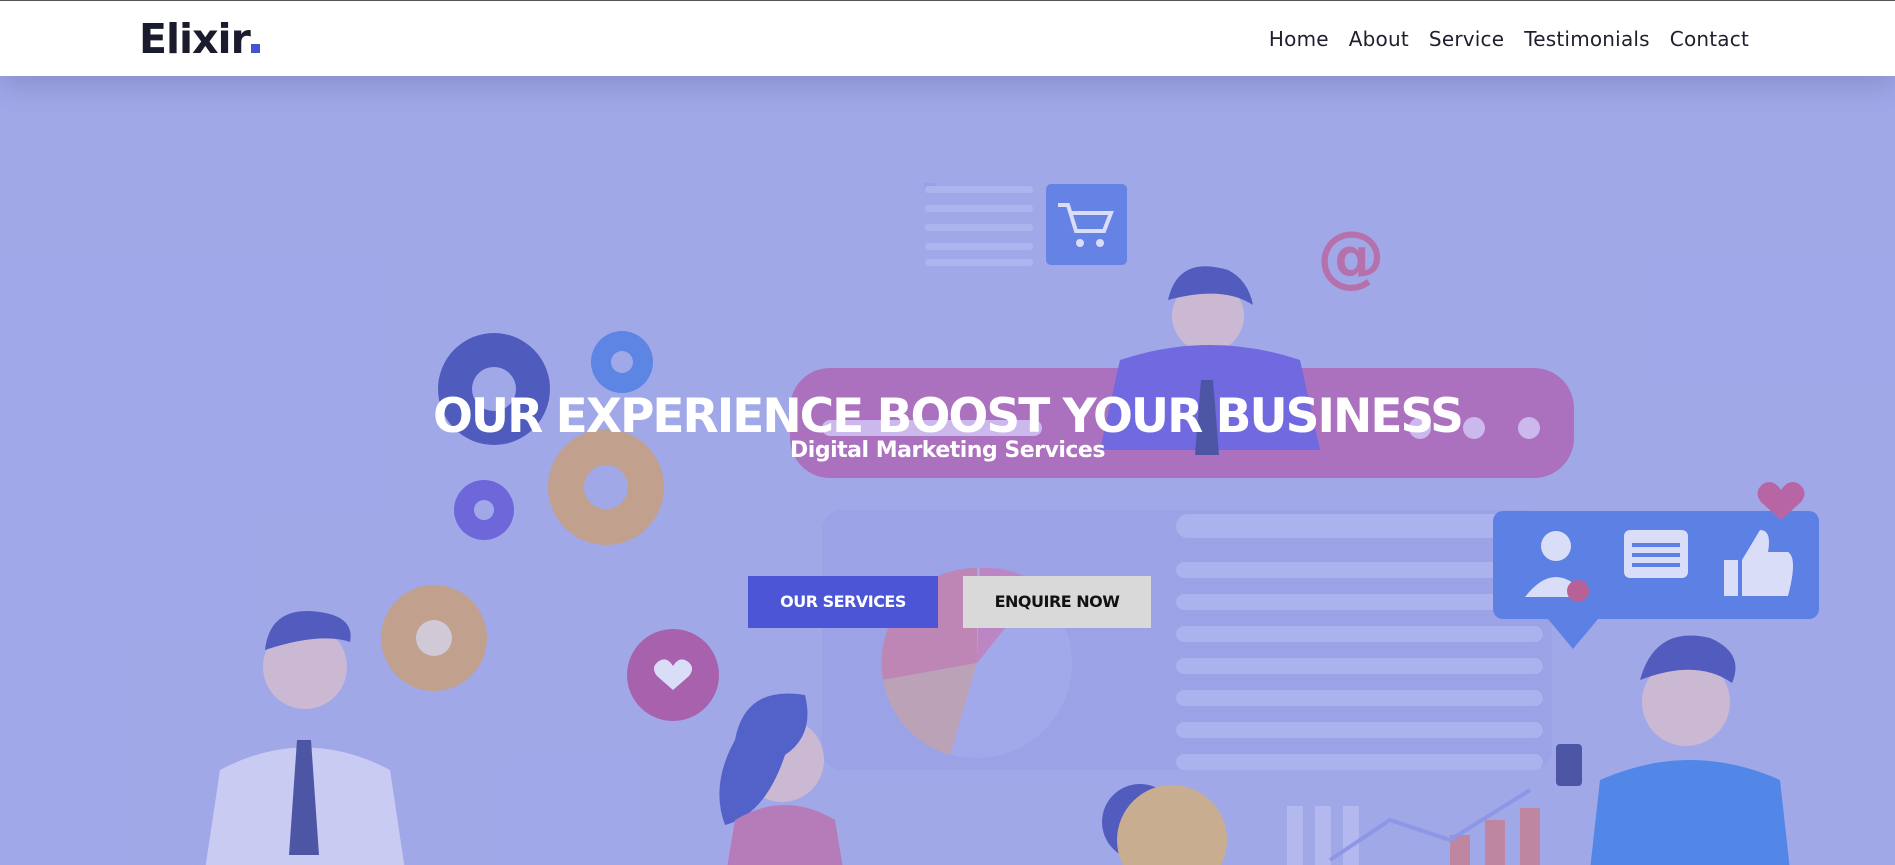 This screenshot has height=865, width=1895. What do you see at coordinates (948, 417) in the screenshot?
I see `hero-title: OUR EXPERIENCE BOOST YOUR BUSINESS` at bounding box center [948, 417].